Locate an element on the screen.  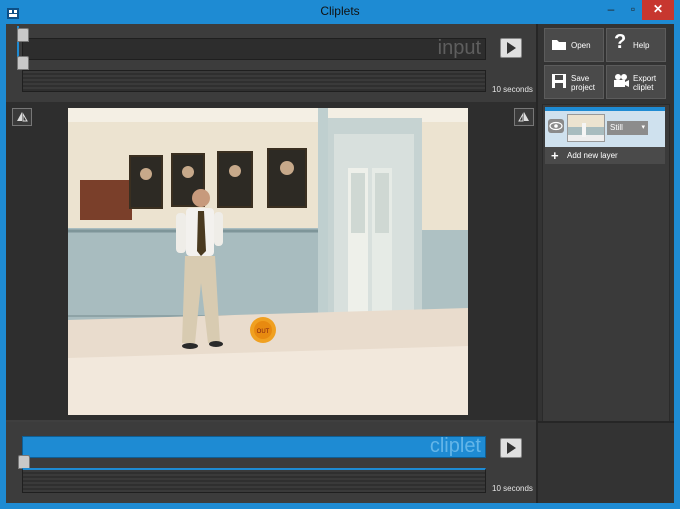
flip-right-icon is located at coordinates (523, 117).